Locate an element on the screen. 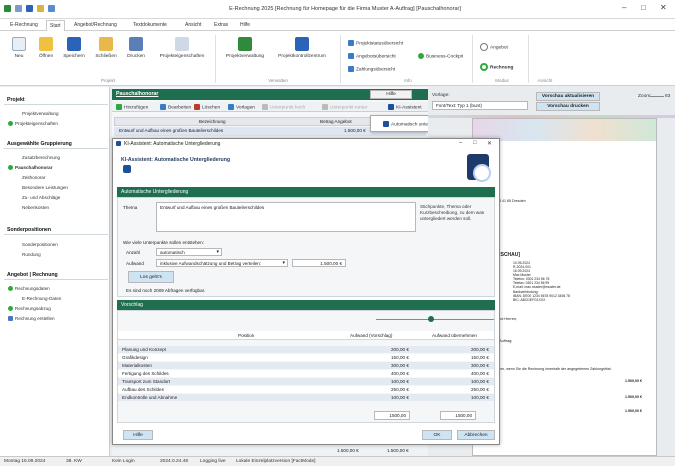 This screenshot has height=466, width=675. templates-button: Vorlagen is located at coordinates (241, 107).